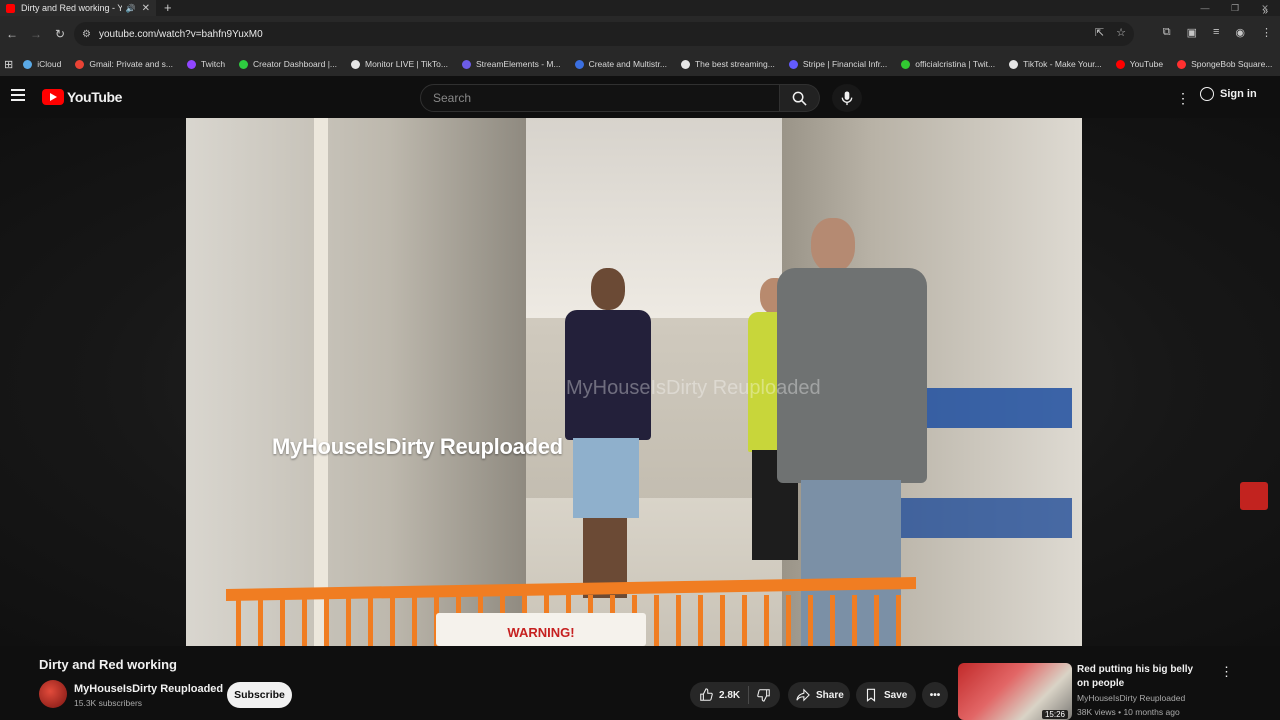 Image resolution: width=1280 pixels, height=720 pixels. Describe the element at coordinates (935, 695) in the screenshot. I see `more-actions-button: •••` at that location.